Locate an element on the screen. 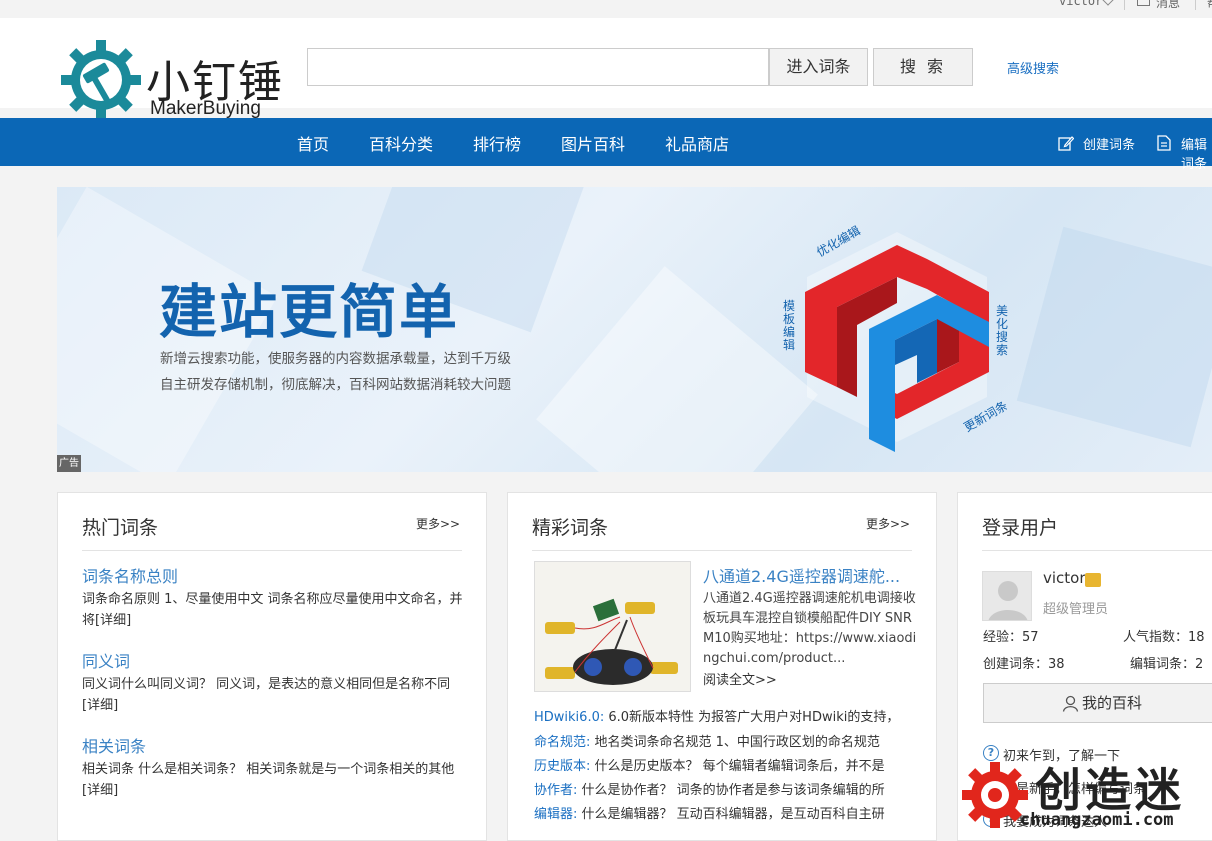 This screenshot has height=841, width=1212. mail-icon is located at coordinates (1143, 3).